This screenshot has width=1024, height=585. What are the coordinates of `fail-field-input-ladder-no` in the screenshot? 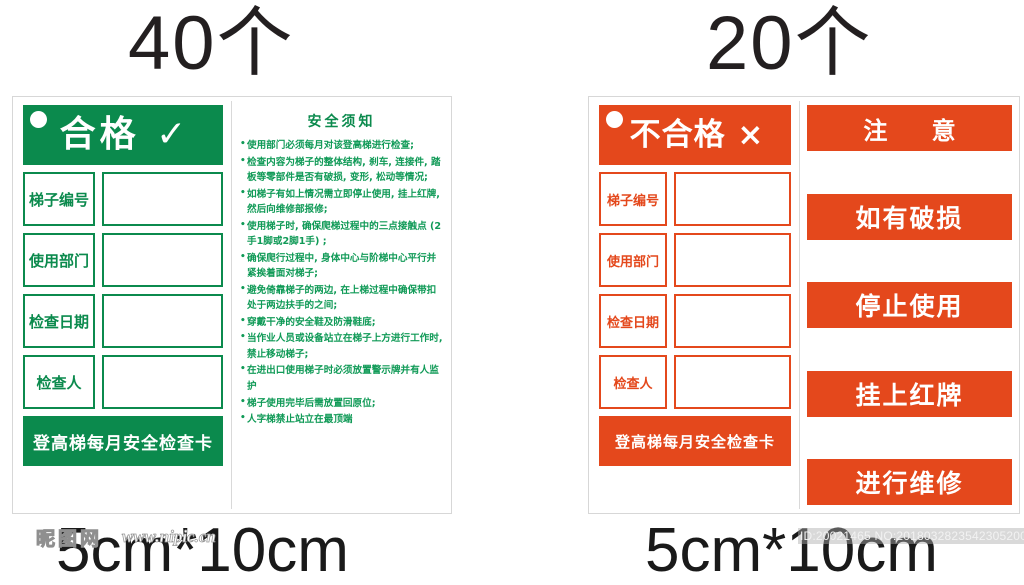 It's located at (732, 199).